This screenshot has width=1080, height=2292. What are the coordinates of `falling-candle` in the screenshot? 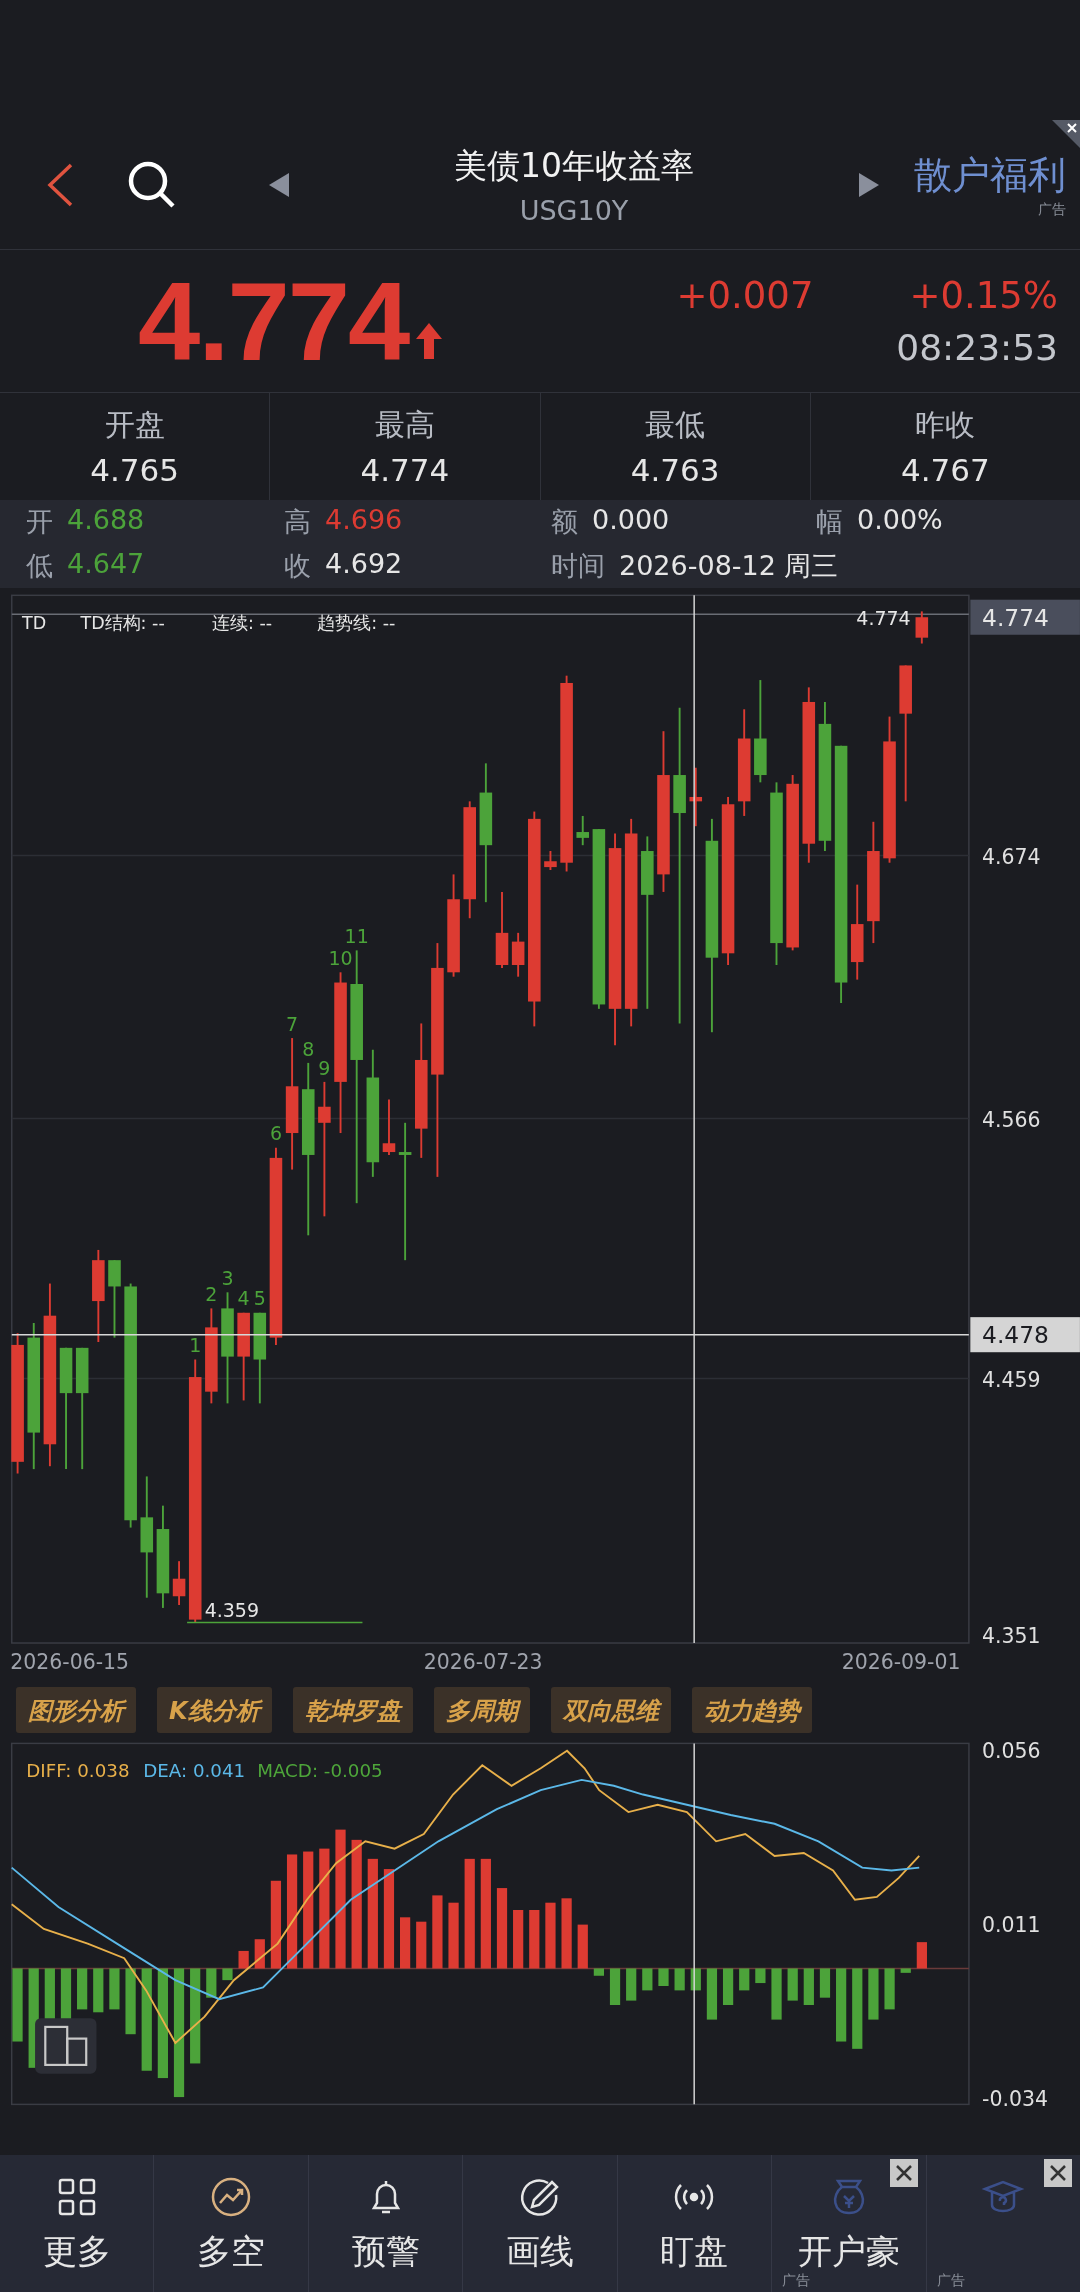 It's located at (582, 831).